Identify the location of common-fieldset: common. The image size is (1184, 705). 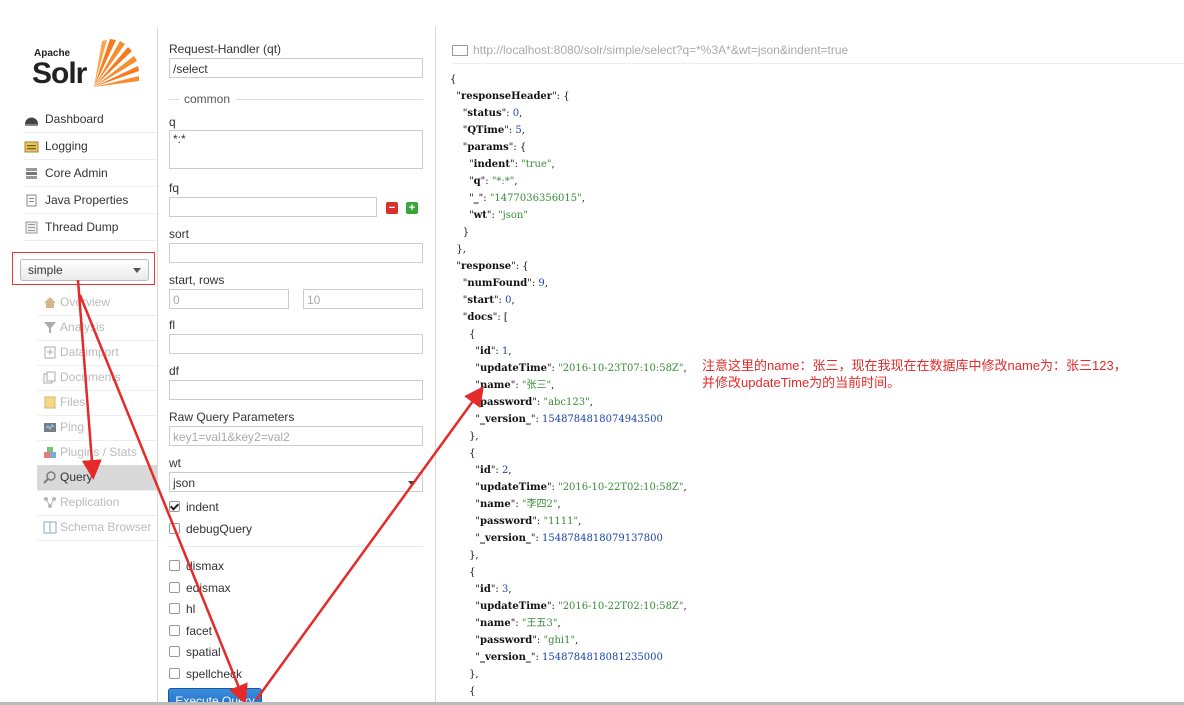
(296, 99).